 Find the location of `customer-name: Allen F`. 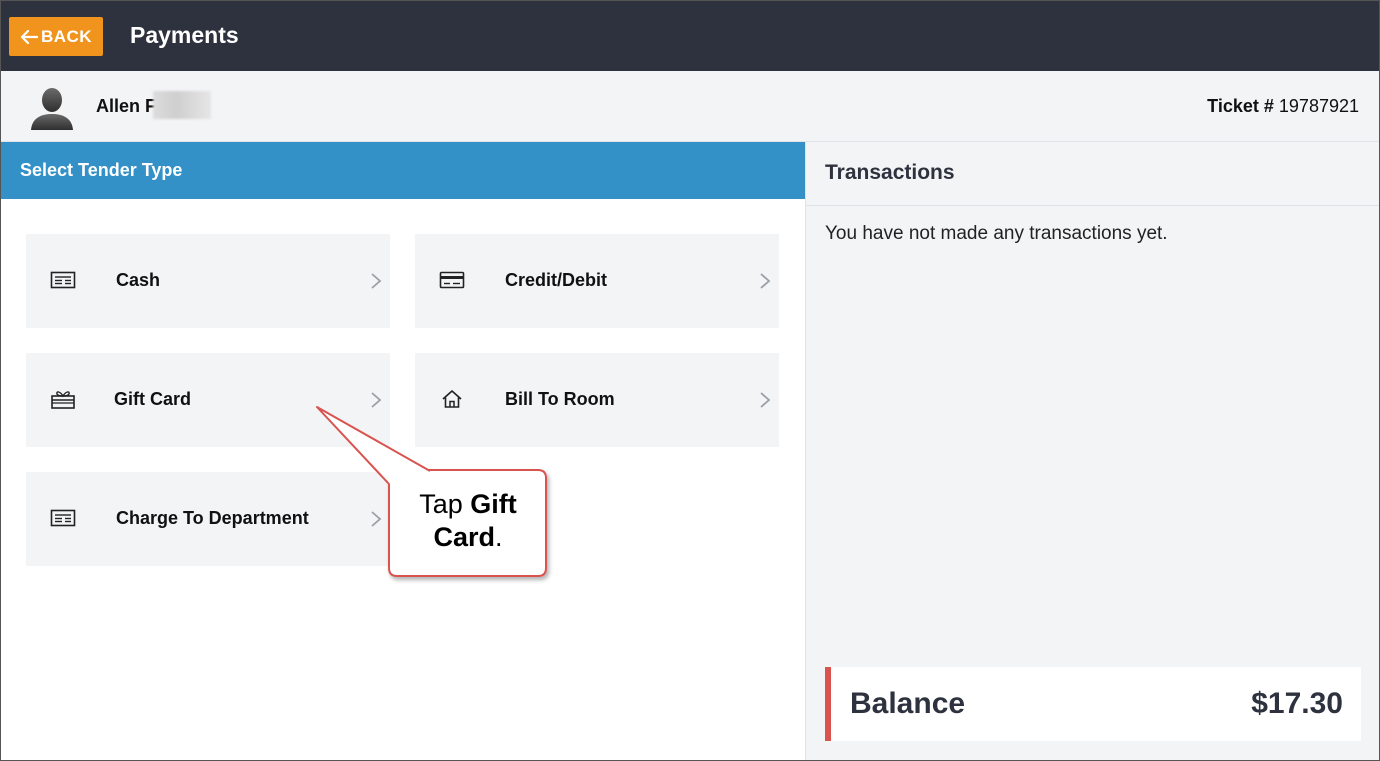

customer-name: Allen F is located at coordinates (126, 106).